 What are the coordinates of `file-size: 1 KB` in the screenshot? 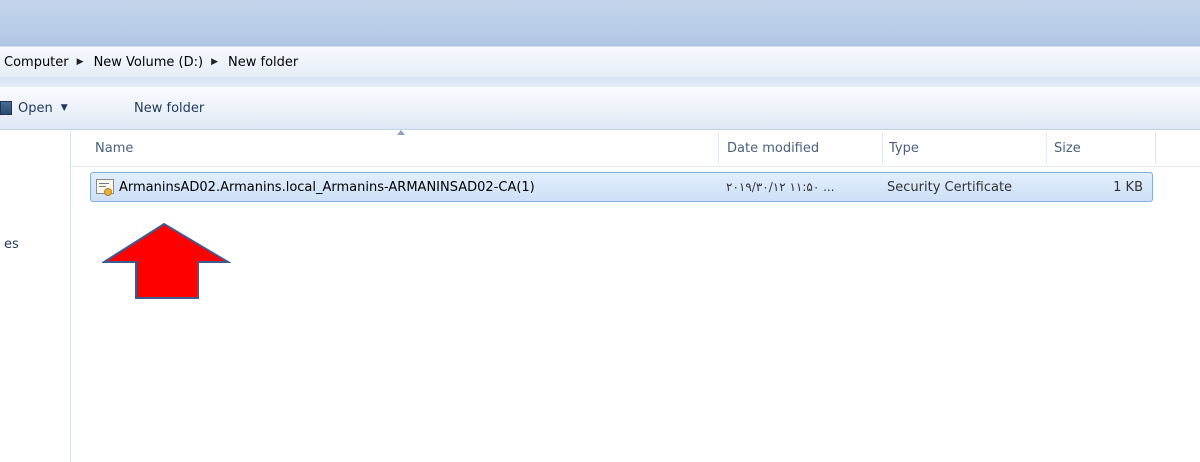 It's located at (1128, 187).